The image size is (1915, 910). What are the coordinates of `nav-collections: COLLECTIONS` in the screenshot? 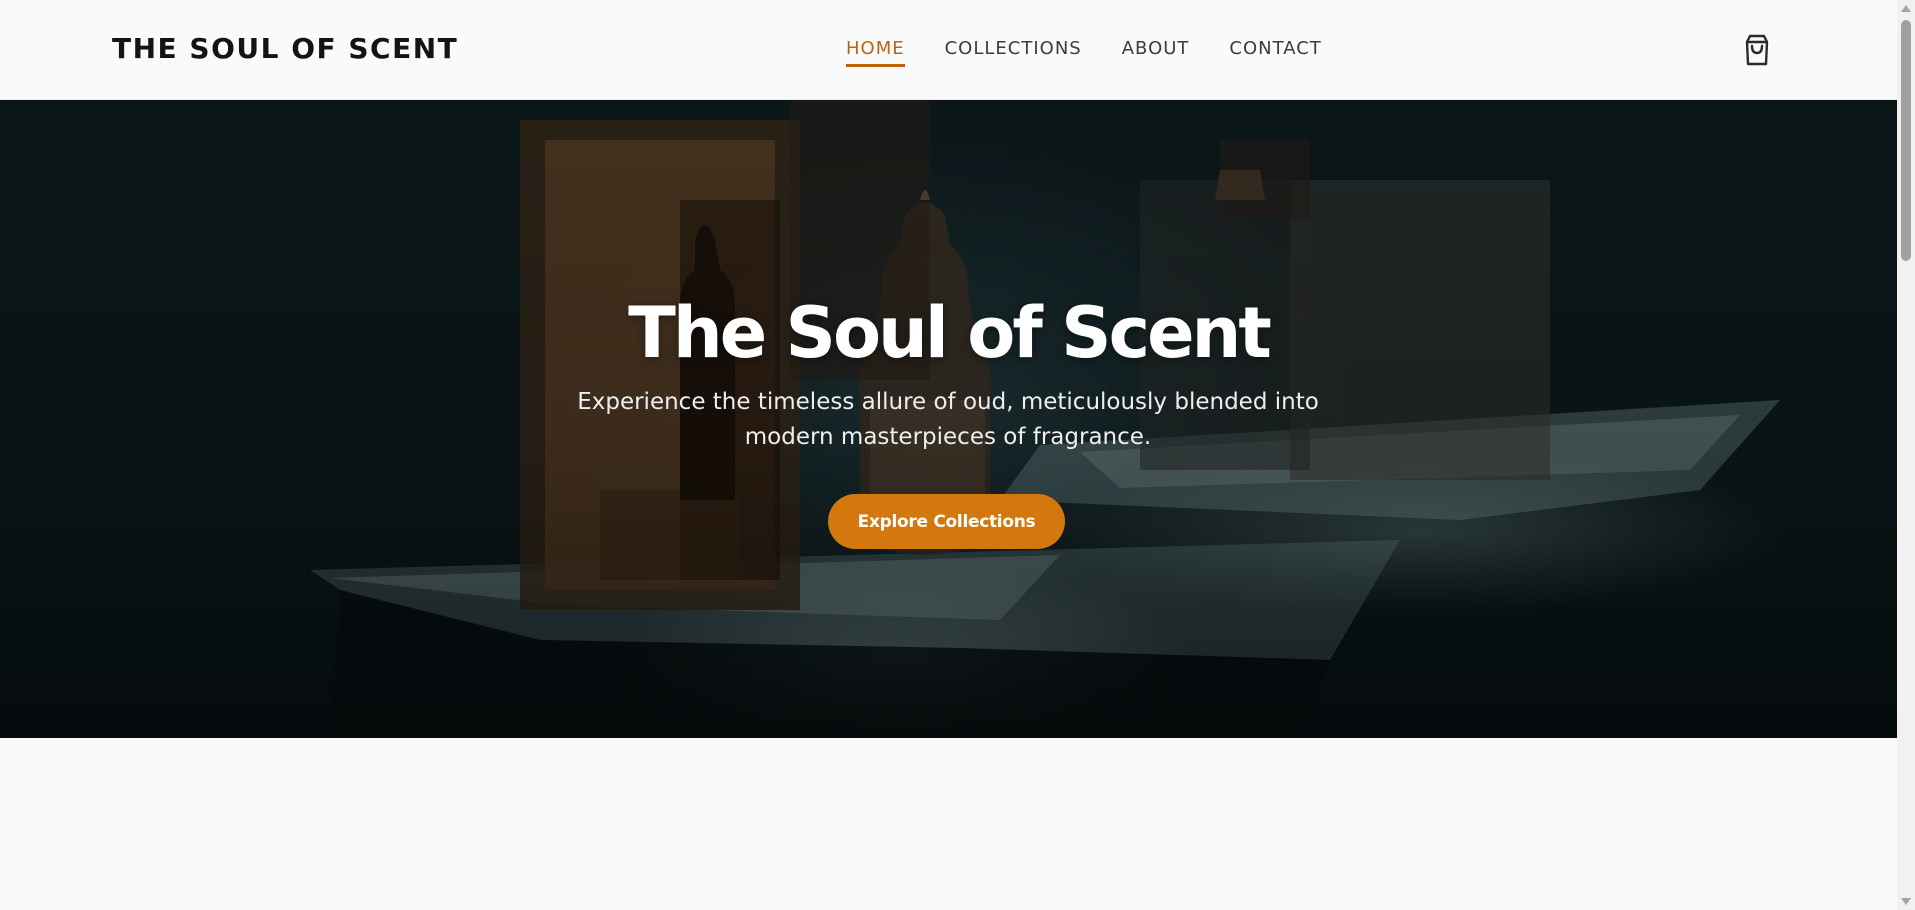 It's located at (1013, 51).